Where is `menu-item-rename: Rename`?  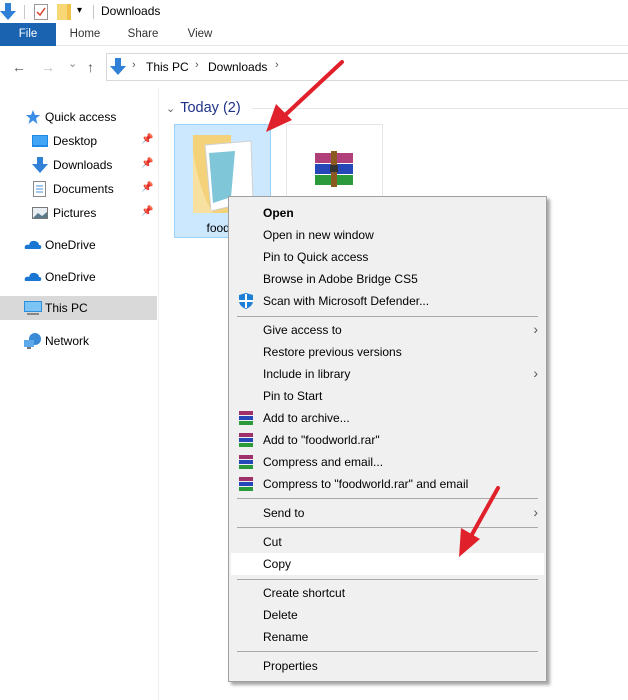
menu-item-rename: Rename is located at coordinates (387, 637).